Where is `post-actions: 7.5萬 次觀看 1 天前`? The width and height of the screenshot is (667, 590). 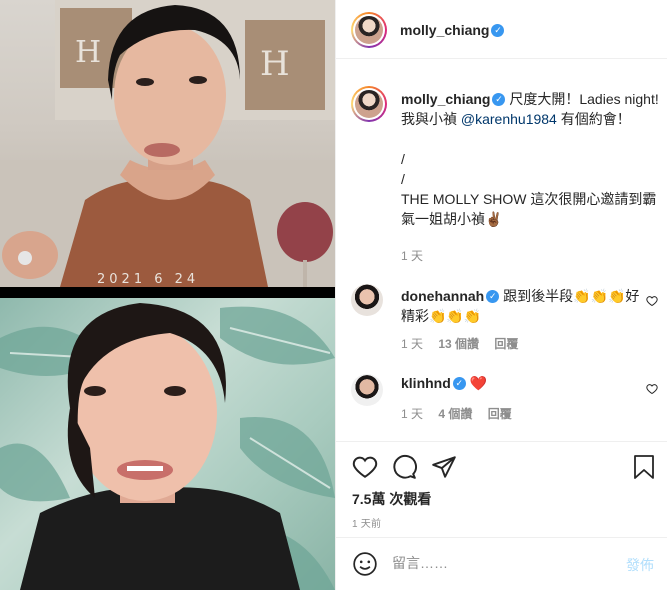 post-actions: 7.5萬 次觀看 1 天前 is located at coordinates (501, 494).